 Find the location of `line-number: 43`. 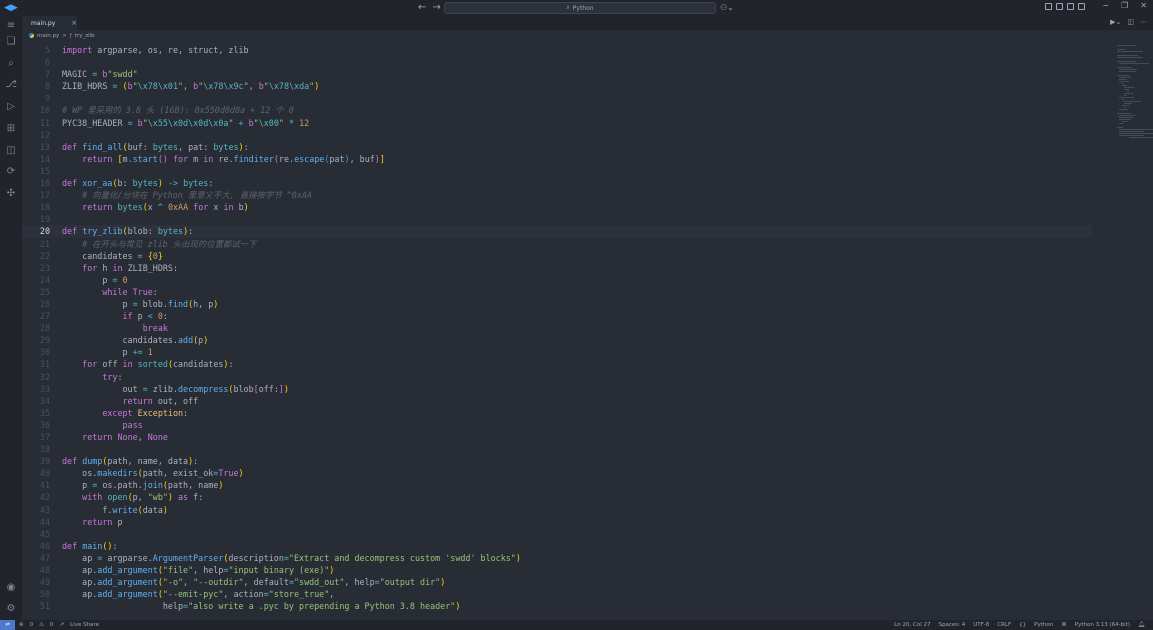

line-number: 43 is located at coordinates (36, 510).